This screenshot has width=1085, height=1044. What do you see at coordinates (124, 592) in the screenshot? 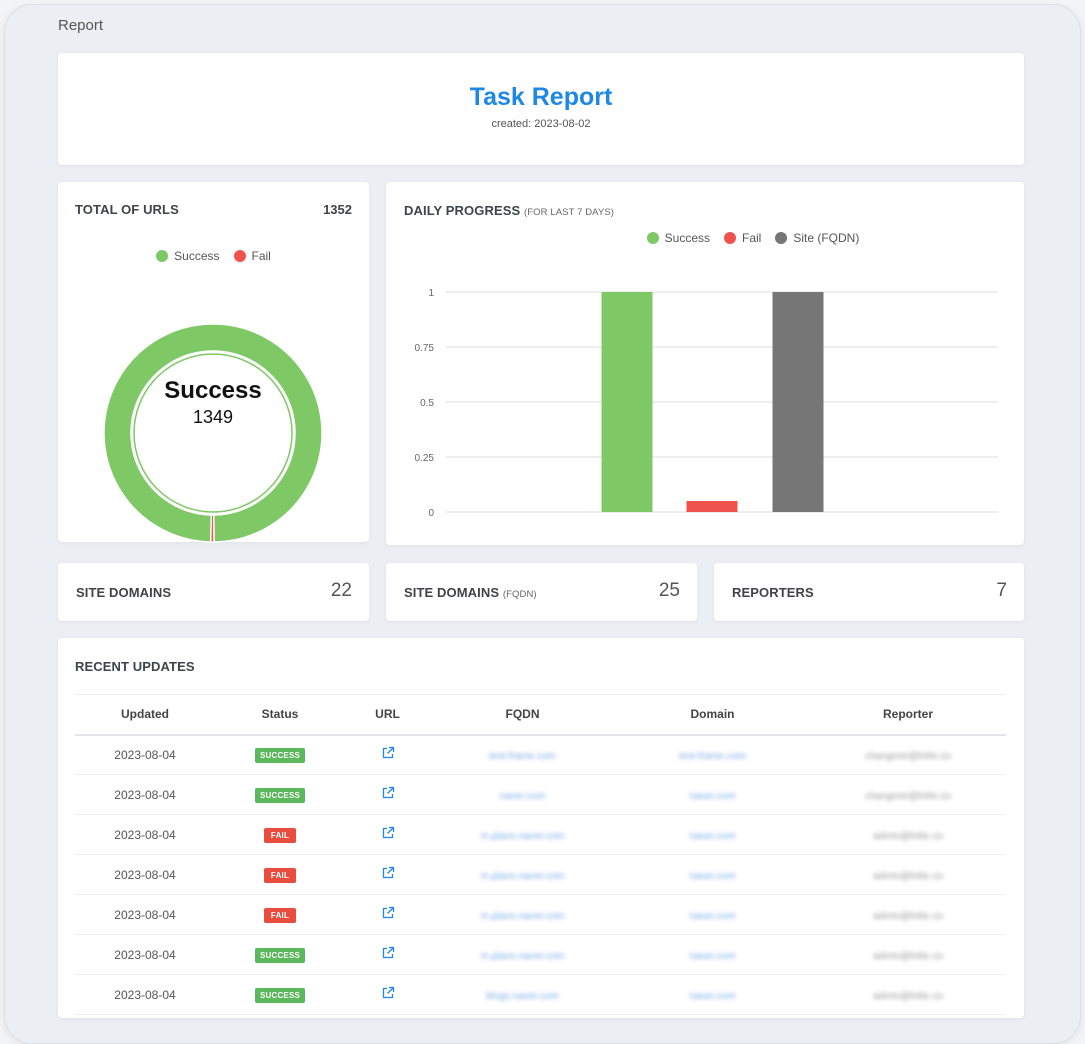
I see `site-domains-label: SITE DOMAINS` at bounding box center [124, 592].